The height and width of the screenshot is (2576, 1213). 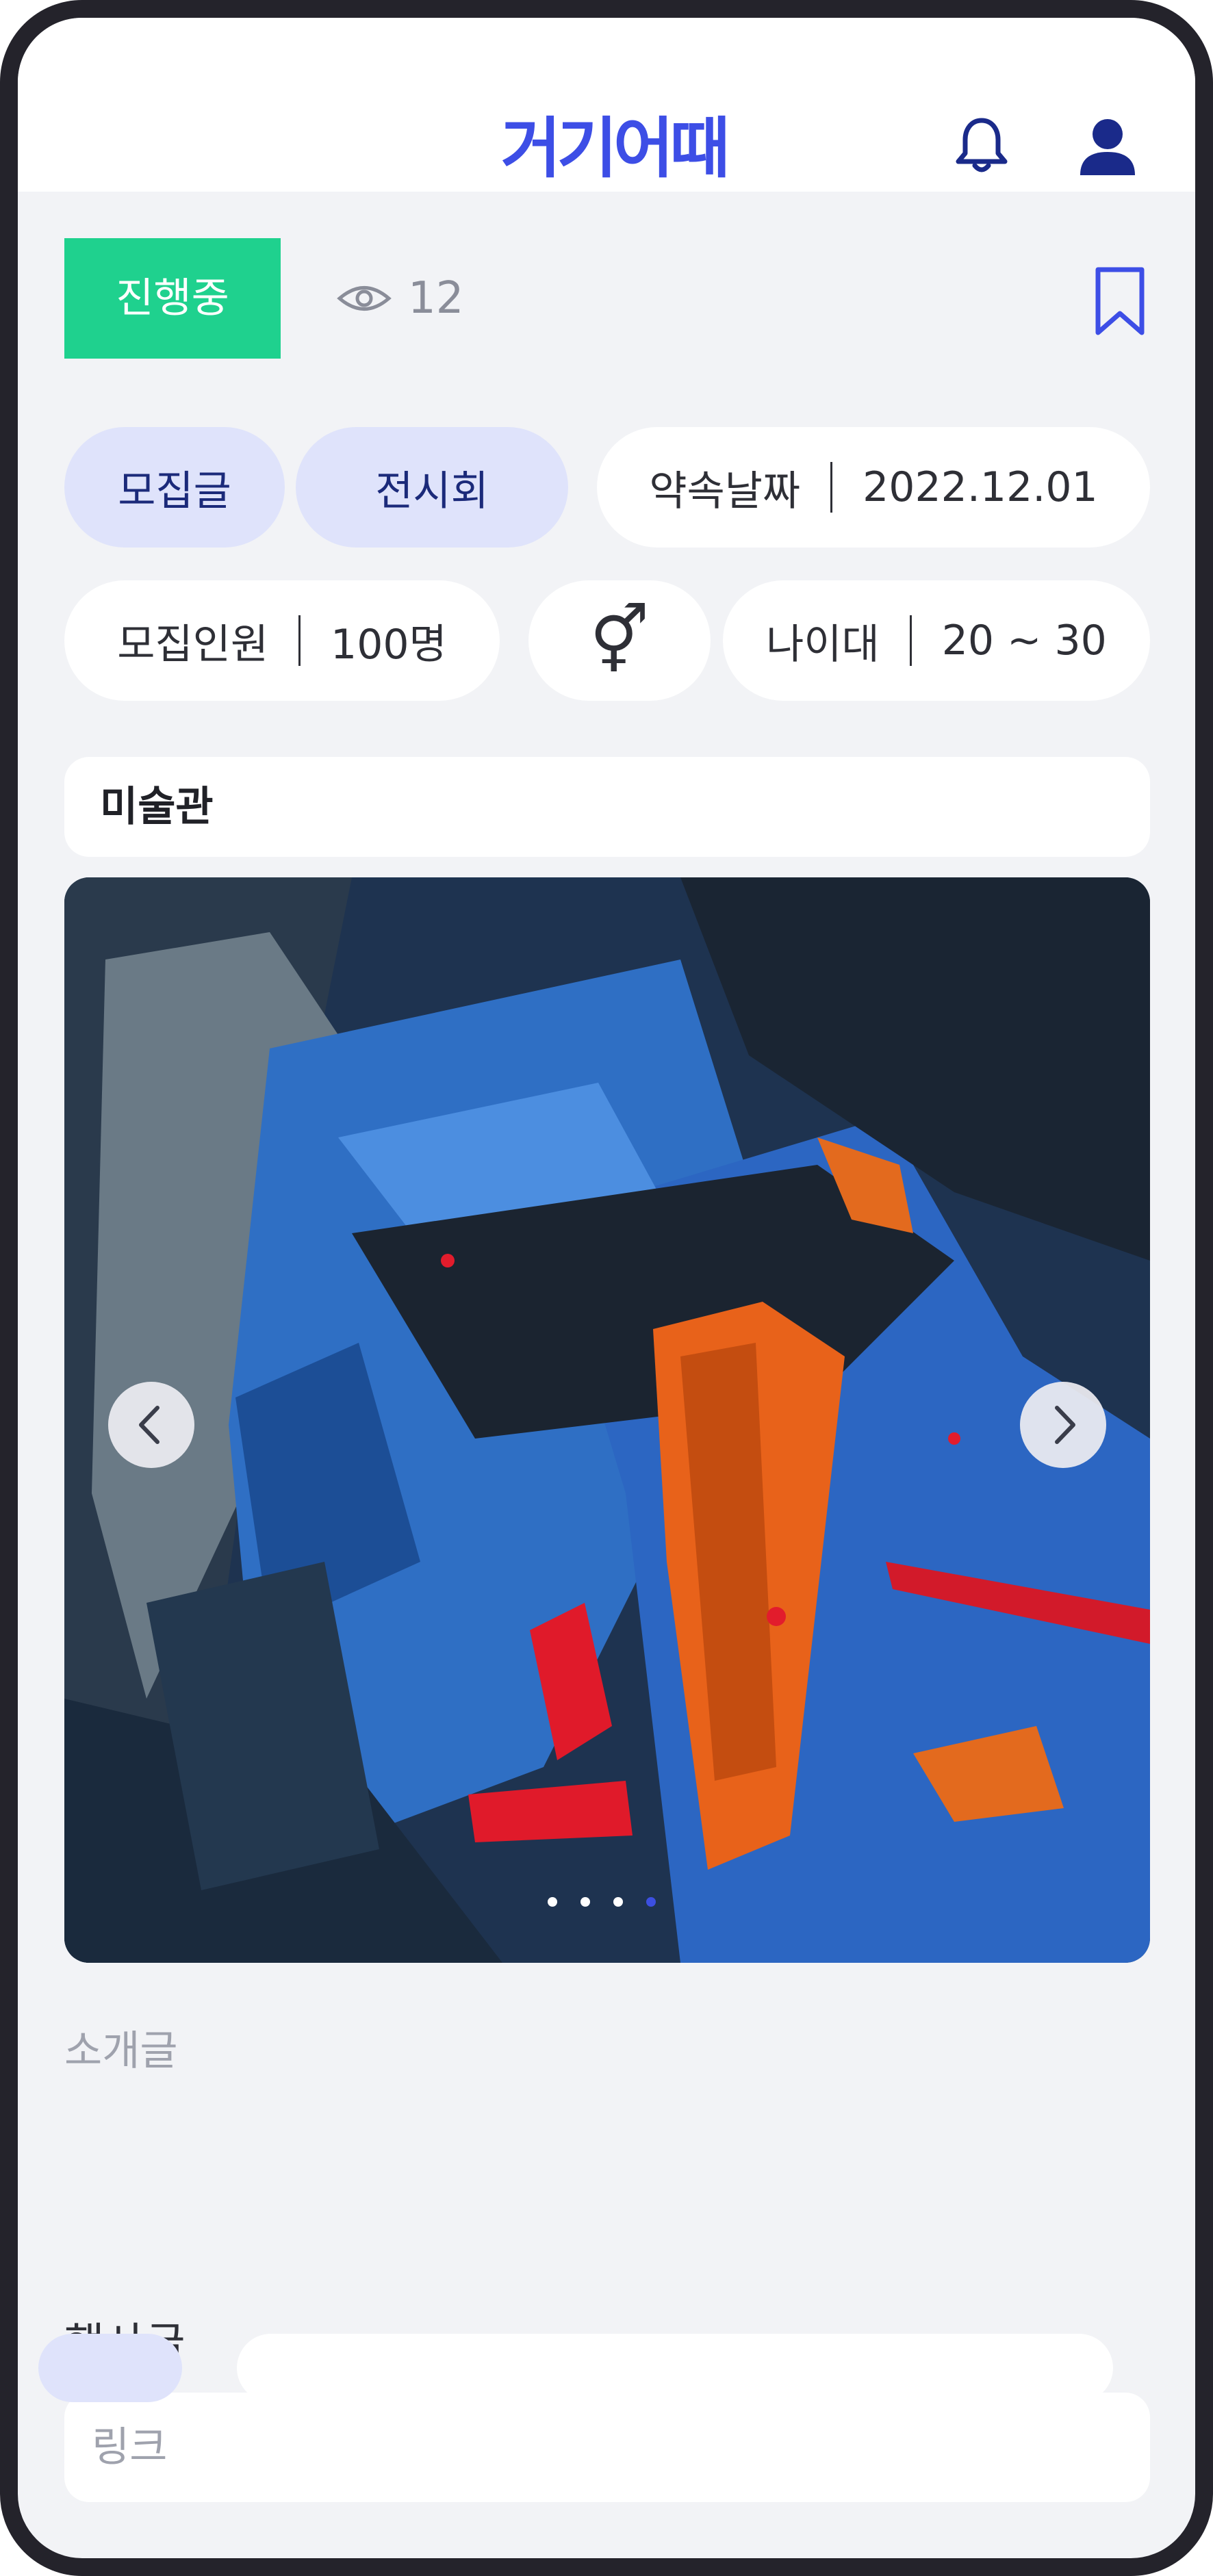 I want to click on age-pill: 나이대 20 ~ 30, so click(x=936, y=640).